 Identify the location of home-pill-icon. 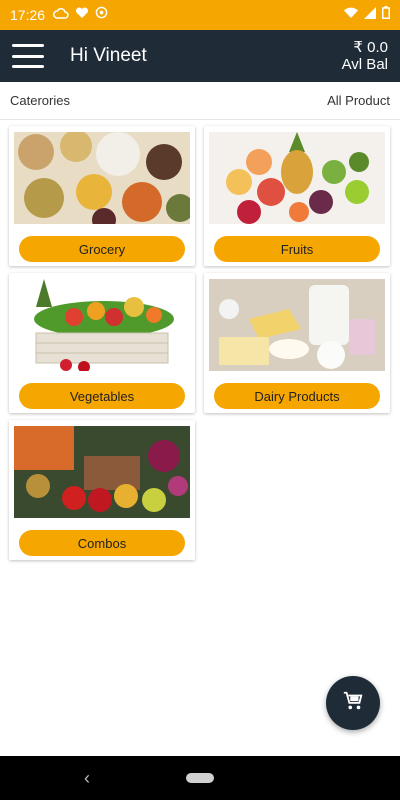
(200, 778).